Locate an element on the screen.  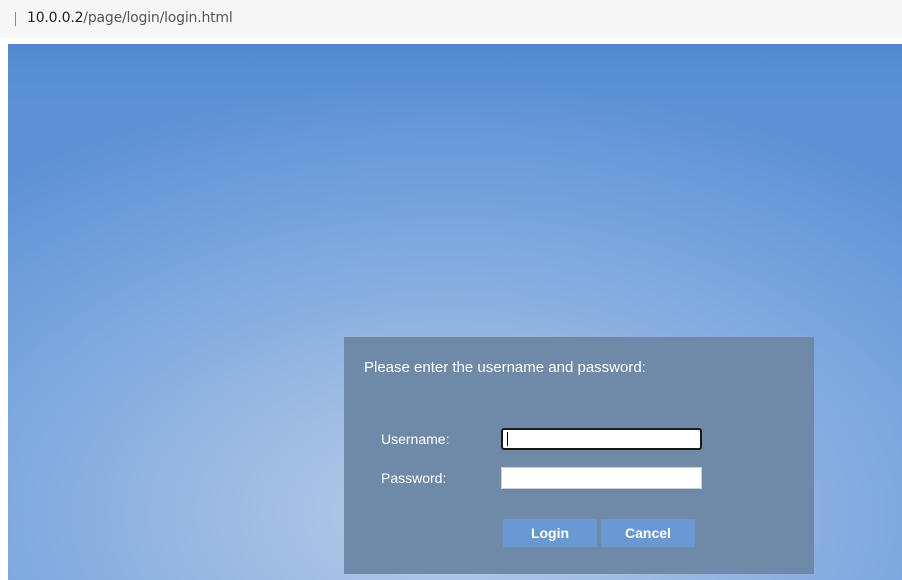
url-path: /page/login/login.html is located at coordinates (158, 18).